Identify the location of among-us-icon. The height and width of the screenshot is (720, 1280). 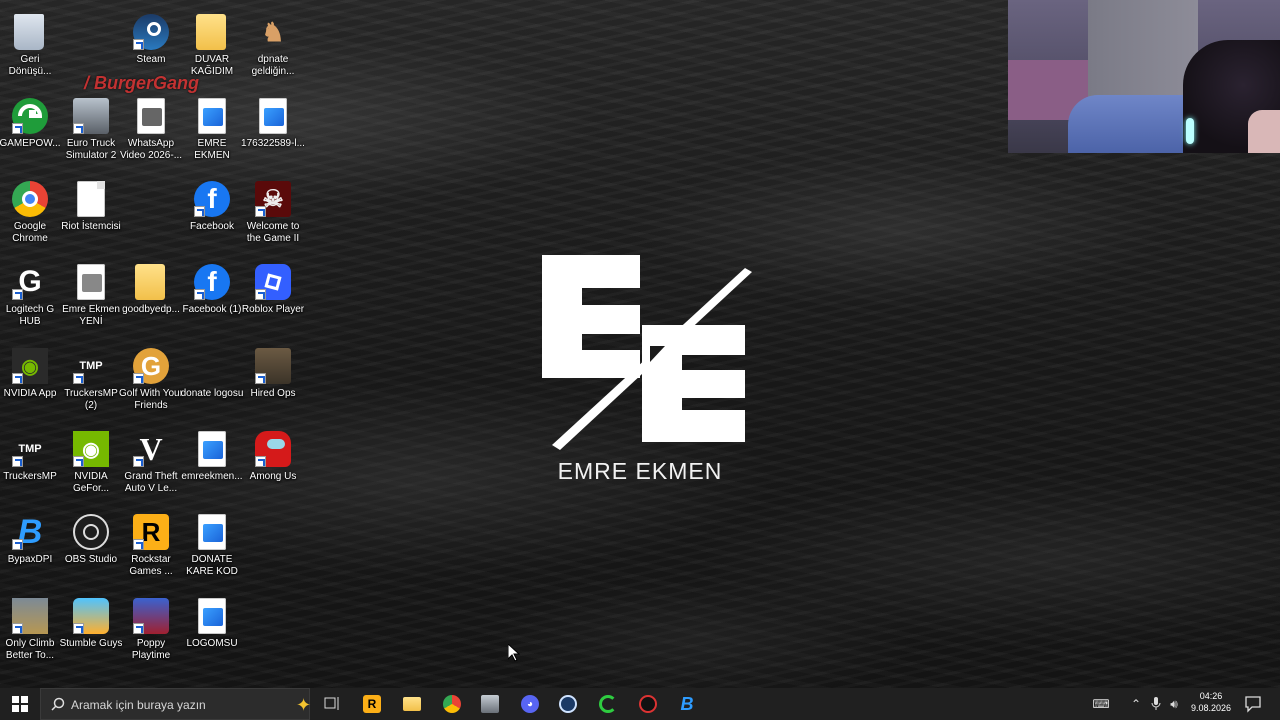
(273, 449).